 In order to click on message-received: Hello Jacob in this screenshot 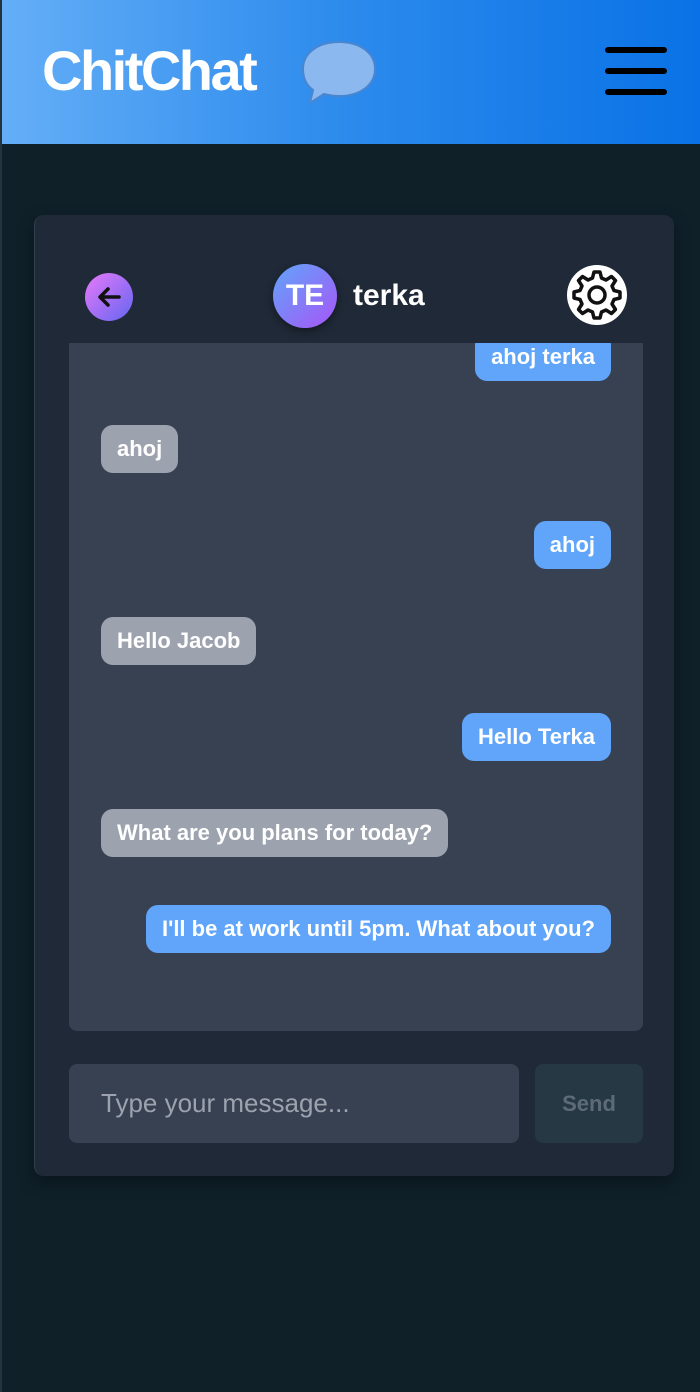, I will do `click(179, 641)`.